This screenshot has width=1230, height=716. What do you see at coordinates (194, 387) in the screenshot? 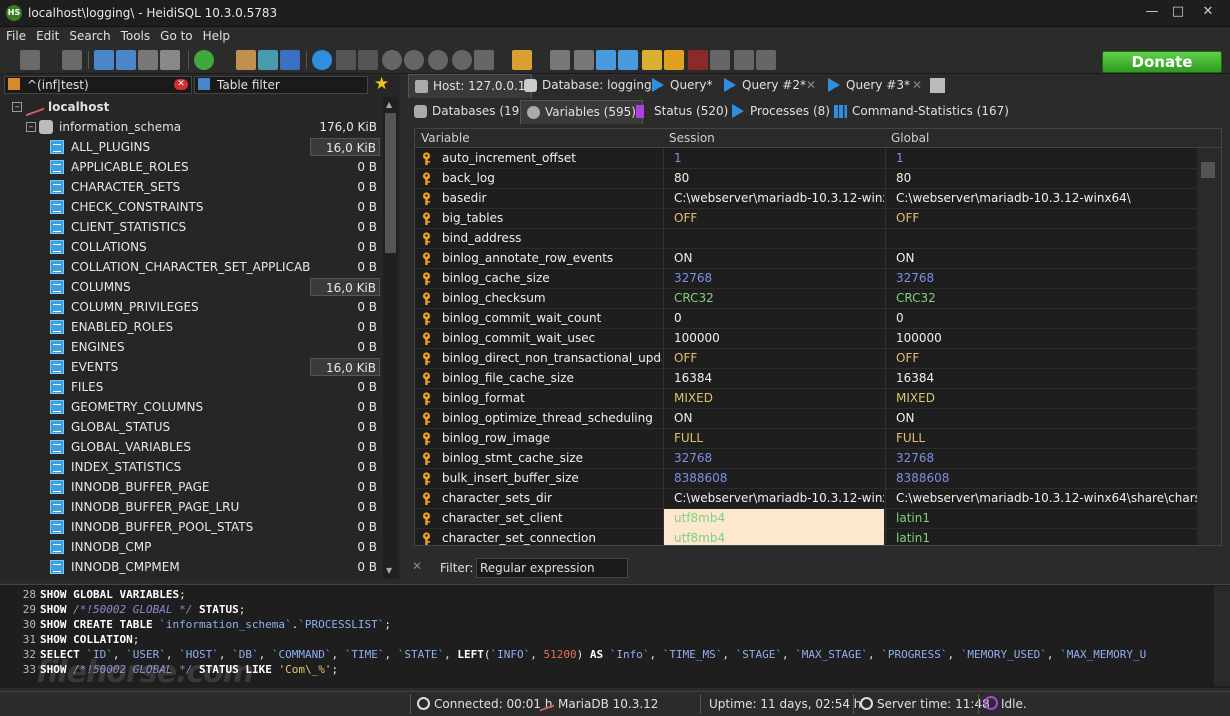
I see `tree-table-node: FILES 0 B` at bounding box center [194, 387].